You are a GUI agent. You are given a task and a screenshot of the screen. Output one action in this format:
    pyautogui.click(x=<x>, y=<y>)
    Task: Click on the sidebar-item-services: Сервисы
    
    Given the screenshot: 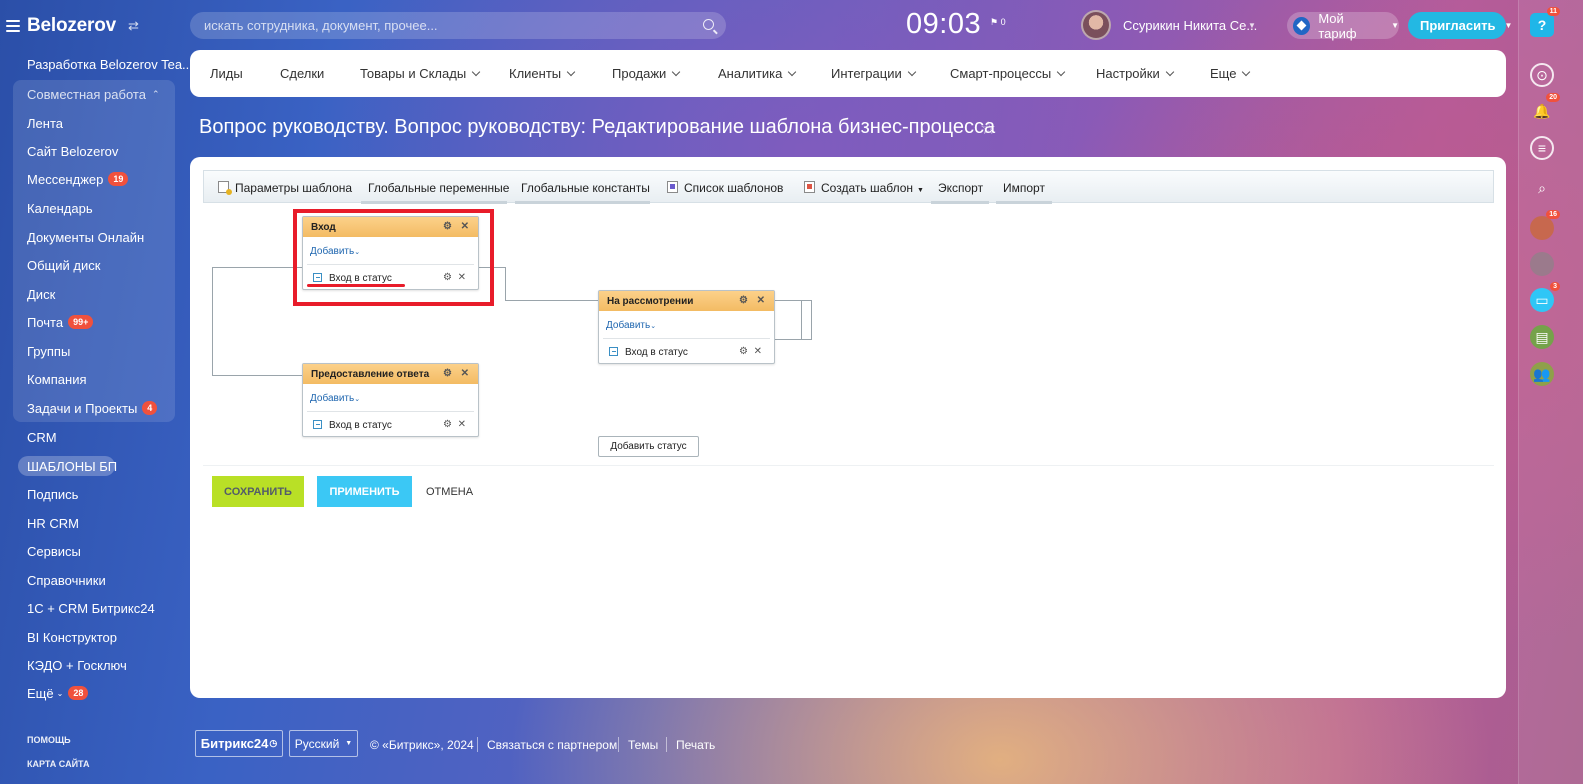 What is the action you would take?
    pyautogui.click(x=54, y=551)
    